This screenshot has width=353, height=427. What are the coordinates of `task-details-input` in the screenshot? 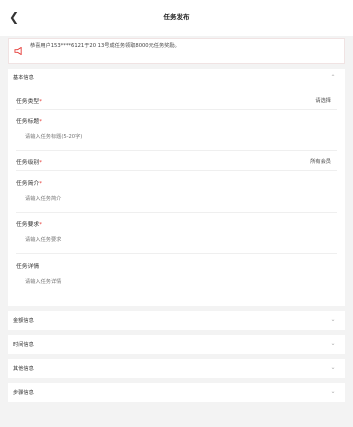 It's located at (165, 282).